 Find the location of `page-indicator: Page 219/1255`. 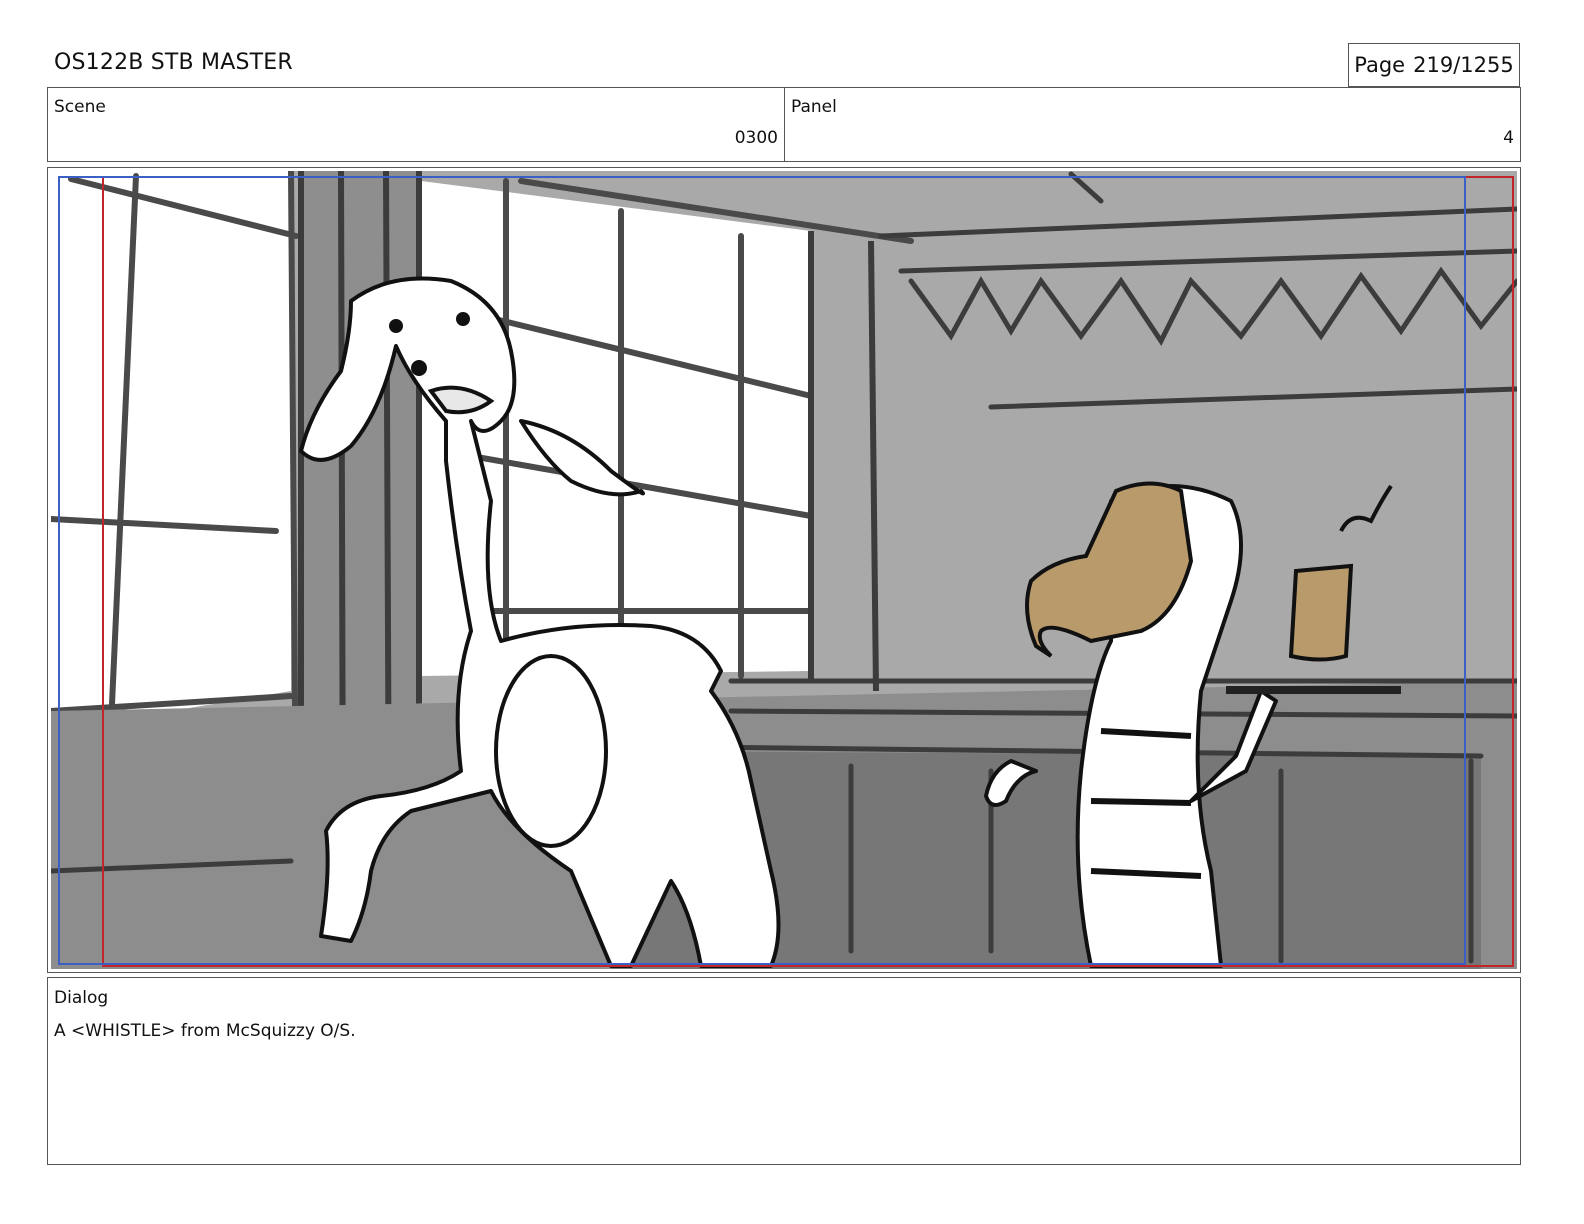

page-indicator: Page 219/1255 is located at coordinates (1434, 65).